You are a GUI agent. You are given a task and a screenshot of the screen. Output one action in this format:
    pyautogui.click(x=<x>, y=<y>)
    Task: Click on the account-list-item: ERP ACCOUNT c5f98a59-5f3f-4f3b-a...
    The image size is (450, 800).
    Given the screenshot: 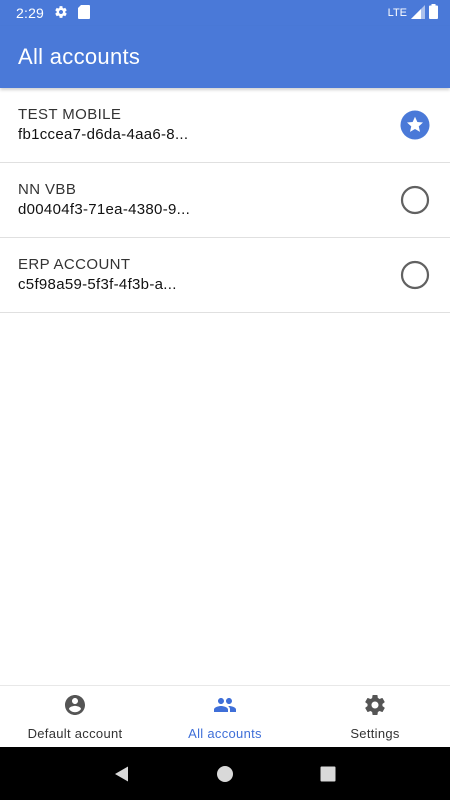 What is the action you would take?
    pyautogui.click(x=225, y=275)
    